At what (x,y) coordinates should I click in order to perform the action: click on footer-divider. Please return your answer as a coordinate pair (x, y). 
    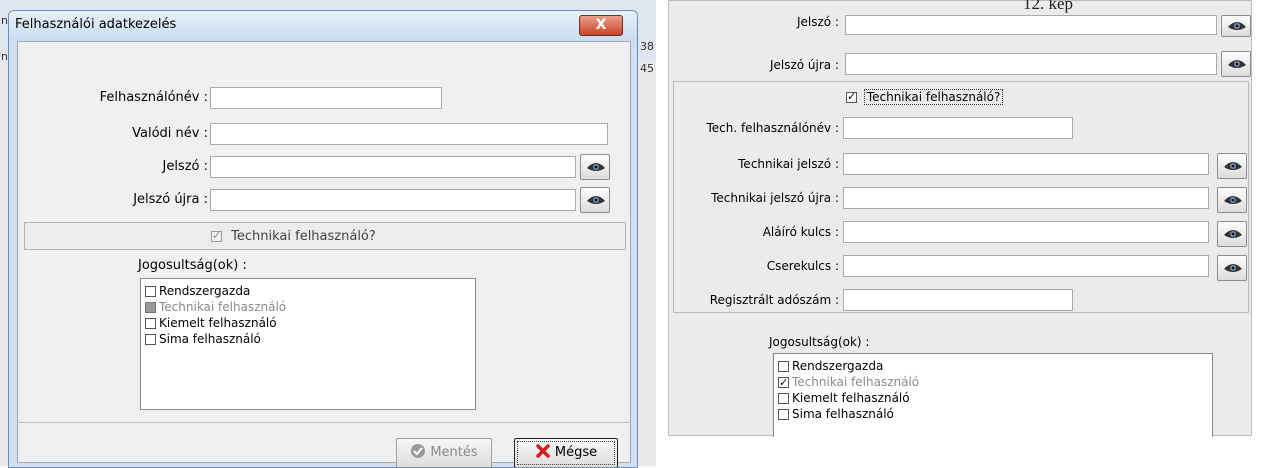
    Looking at the image, I should click on (324, 422).